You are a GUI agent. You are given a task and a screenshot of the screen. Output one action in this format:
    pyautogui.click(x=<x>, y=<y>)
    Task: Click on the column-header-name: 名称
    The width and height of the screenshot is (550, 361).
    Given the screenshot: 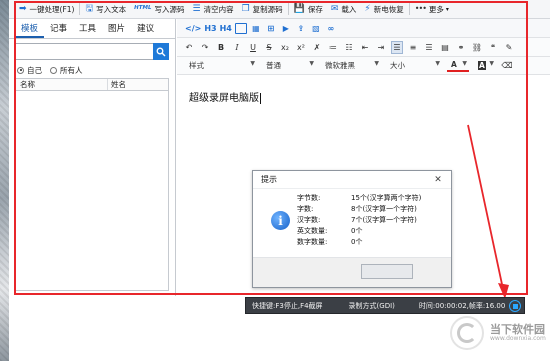 What is the action you would take?
    pyautogui.click(x=62, y=84)
    